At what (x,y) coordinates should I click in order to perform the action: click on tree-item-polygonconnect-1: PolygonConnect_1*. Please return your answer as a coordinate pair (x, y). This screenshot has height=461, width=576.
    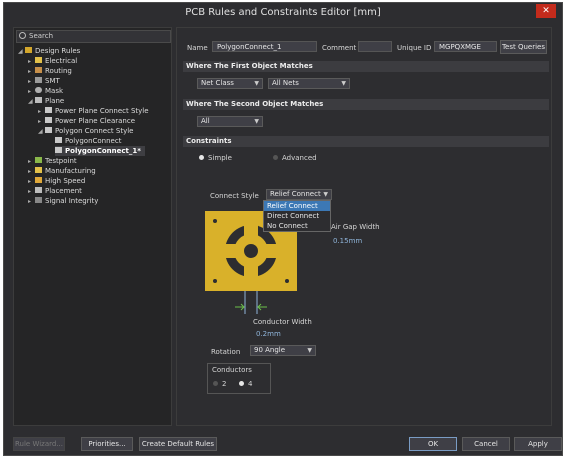
    Looking at the image, I should click on (100, 151).